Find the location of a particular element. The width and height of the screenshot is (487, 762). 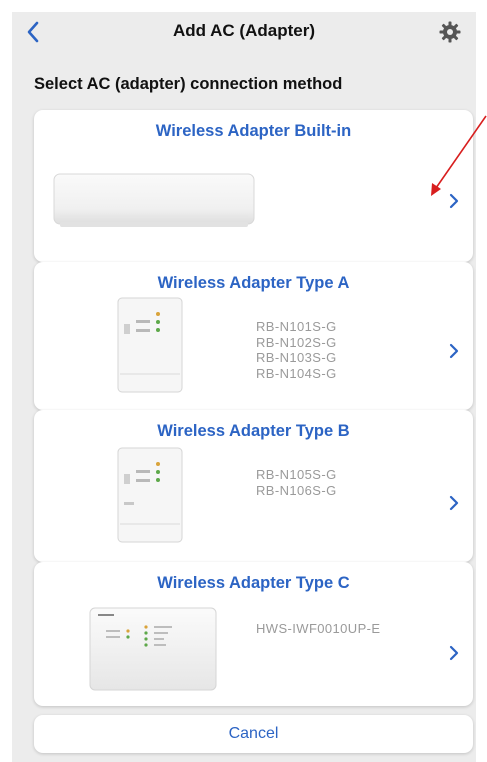

page-title: Add AC (Adapter) is located at coordinates (244, 30).